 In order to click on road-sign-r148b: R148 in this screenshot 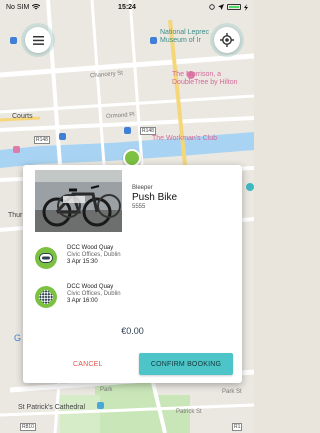, I will do `click(148, 131)`.